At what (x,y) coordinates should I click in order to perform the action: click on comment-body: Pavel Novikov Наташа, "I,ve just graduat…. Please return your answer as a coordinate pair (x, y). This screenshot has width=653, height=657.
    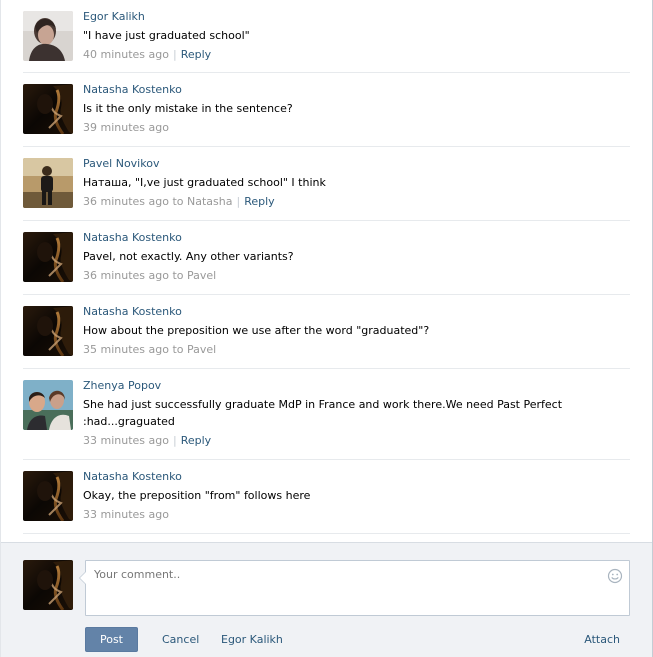
    Looking at the image, I should click on (356, 178).